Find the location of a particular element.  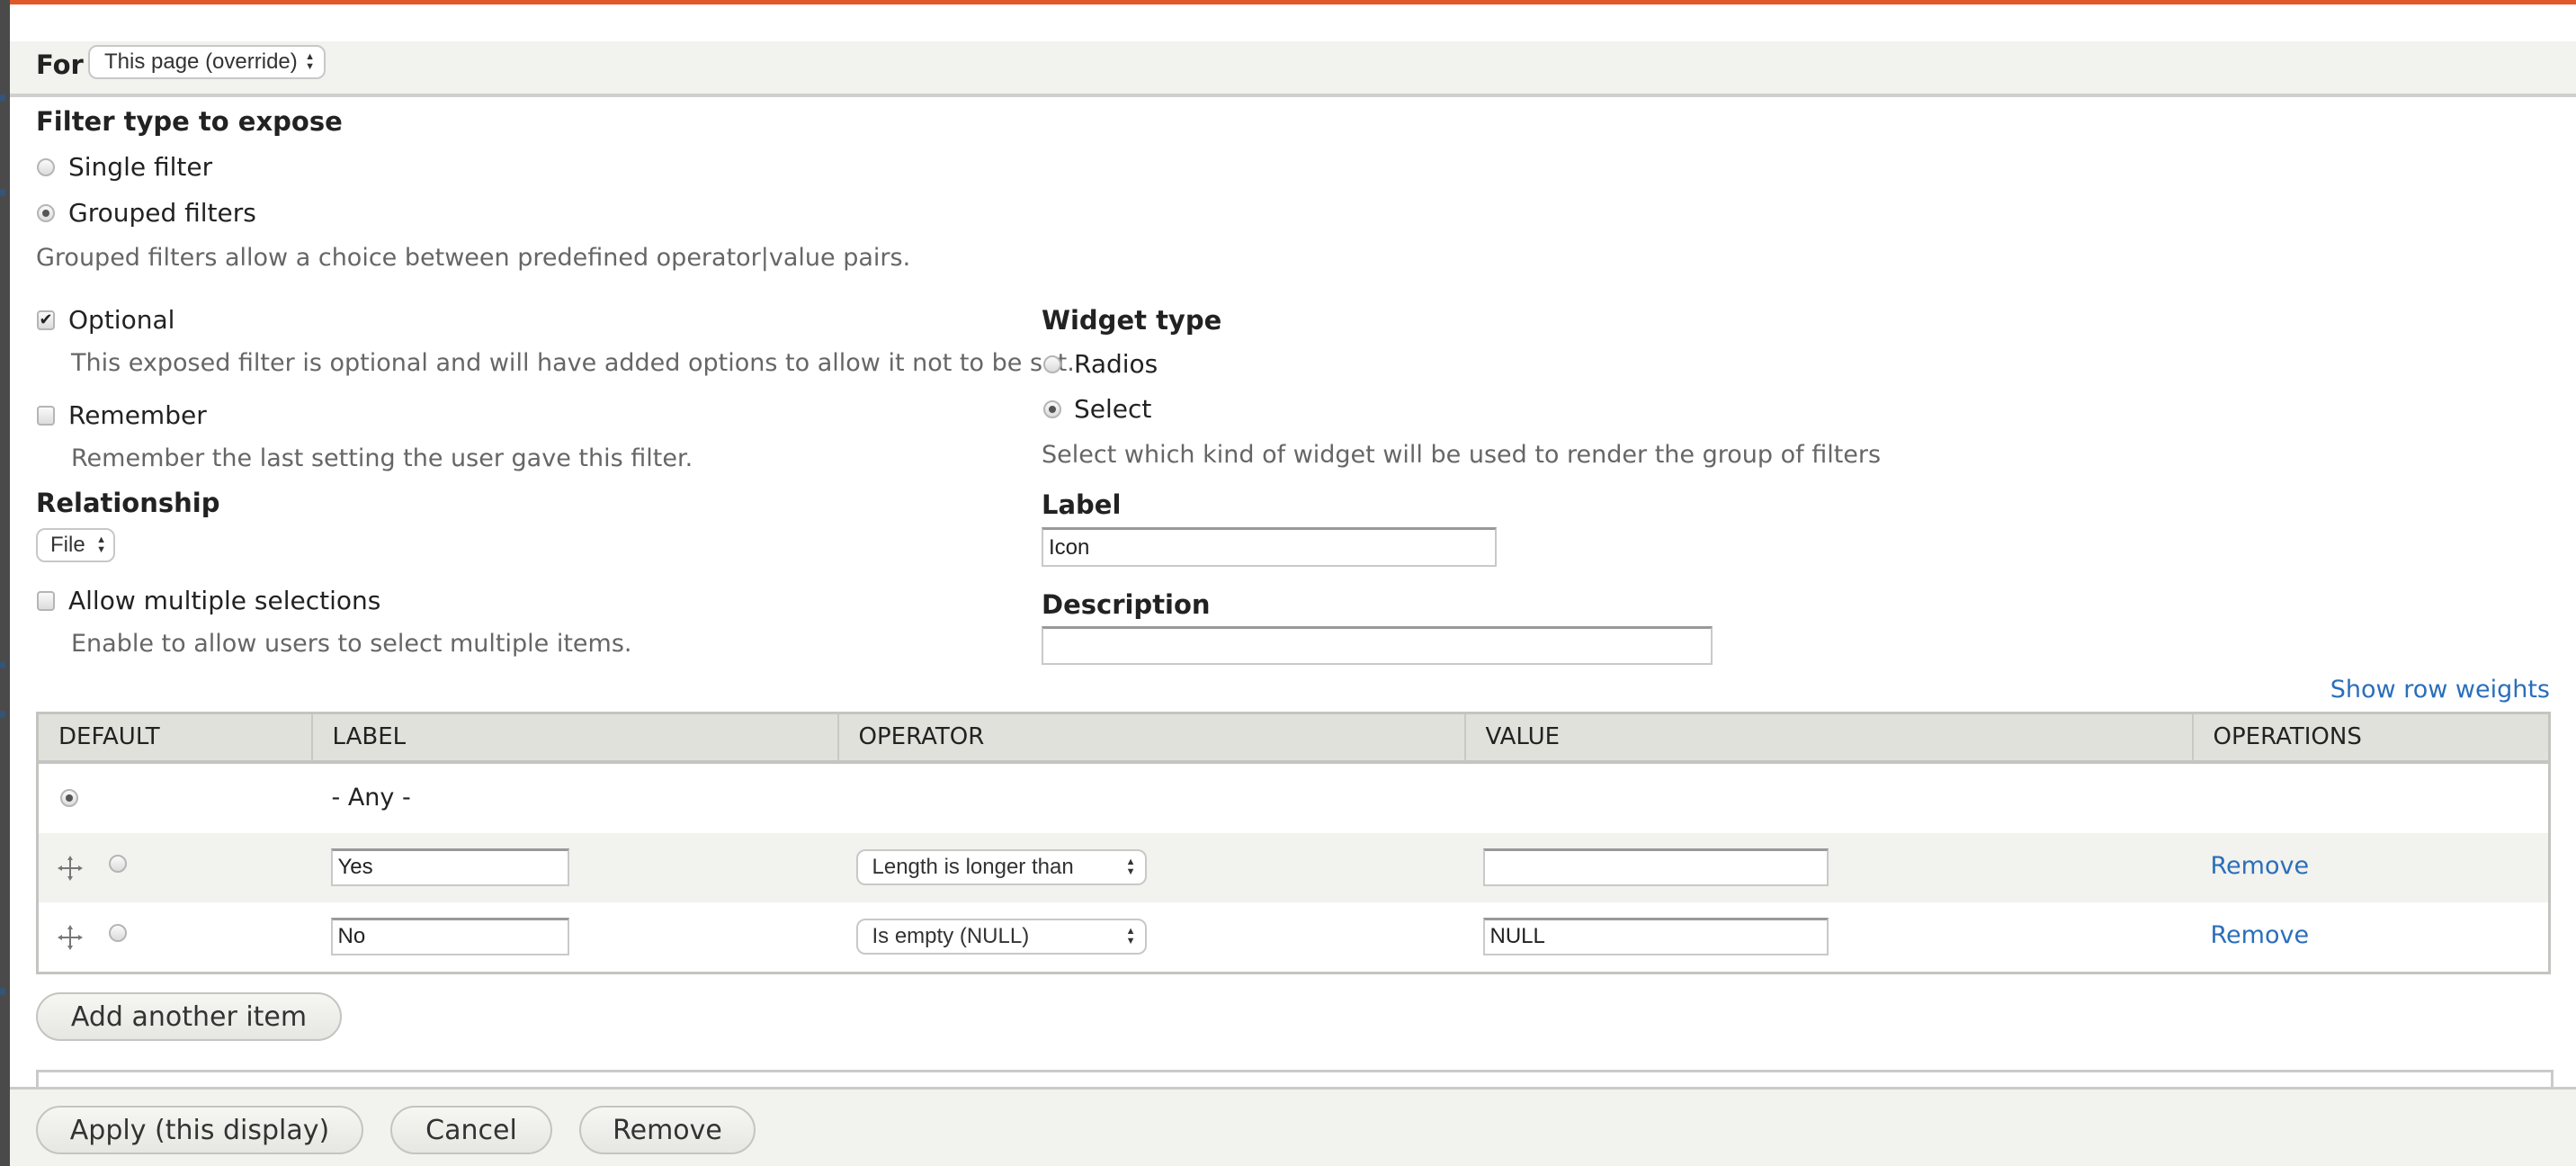

override-select-value: This page (override) is located at coordinates (201, 62).